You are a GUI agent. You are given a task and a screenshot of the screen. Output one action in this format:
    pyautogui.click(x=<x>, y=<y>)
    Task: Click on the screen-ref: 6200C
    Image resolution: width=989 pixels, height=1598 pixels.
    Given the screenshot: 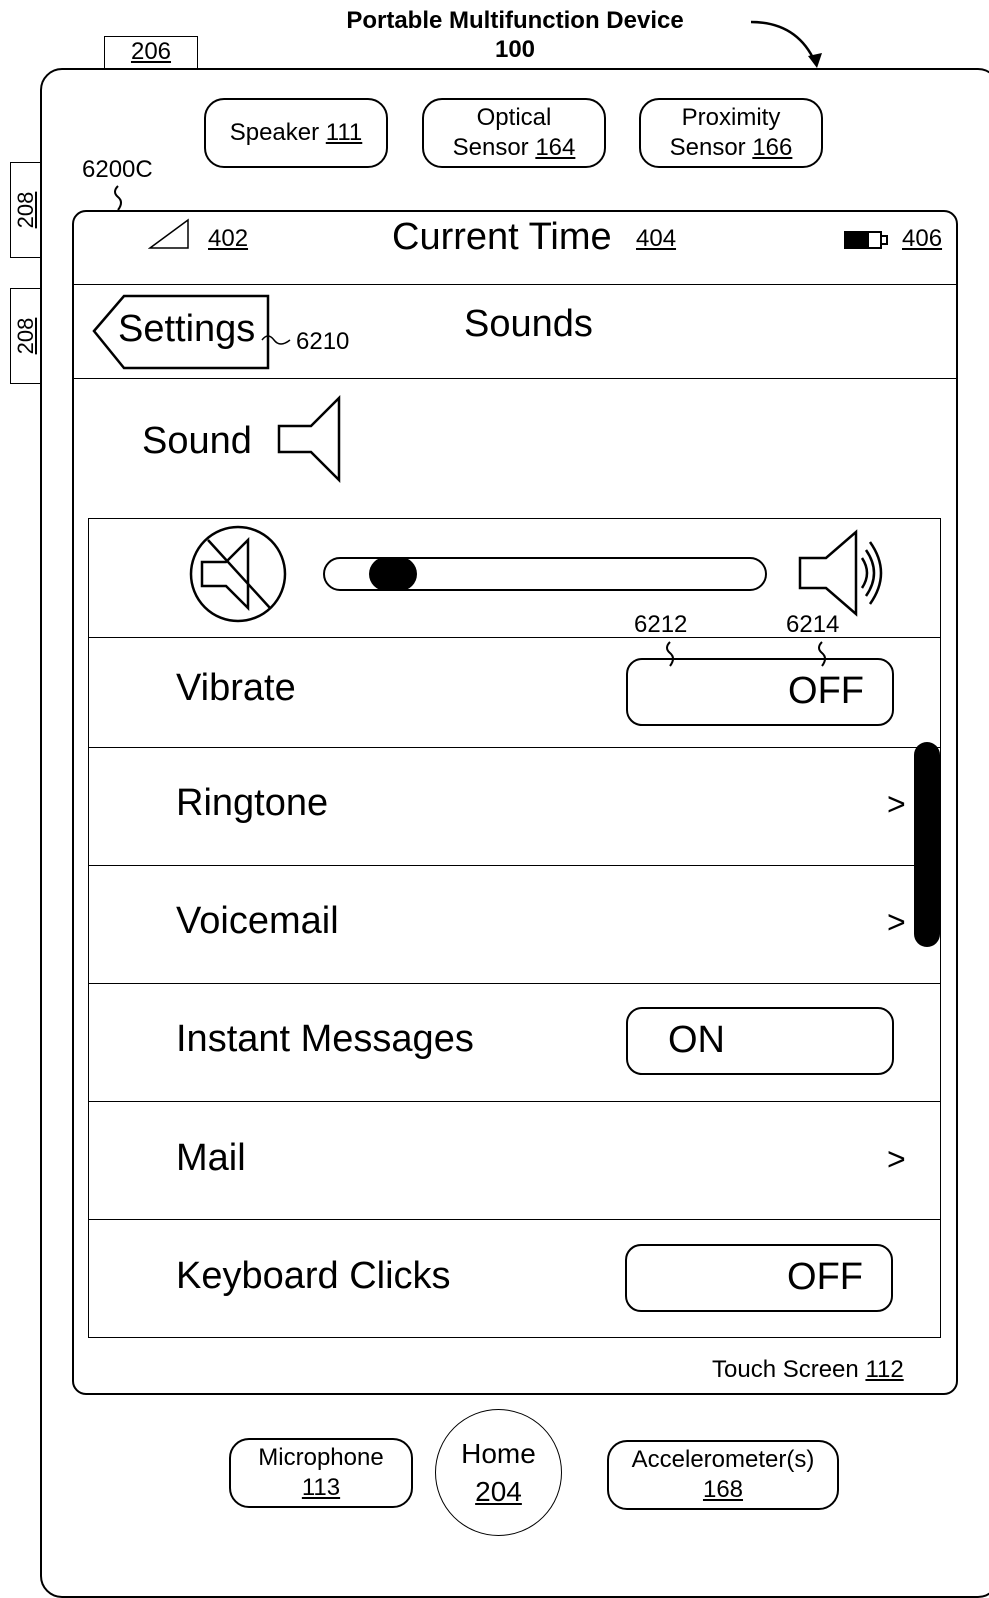 What is the action you would take?
    pyautogui.click(x=117, y=169)
    